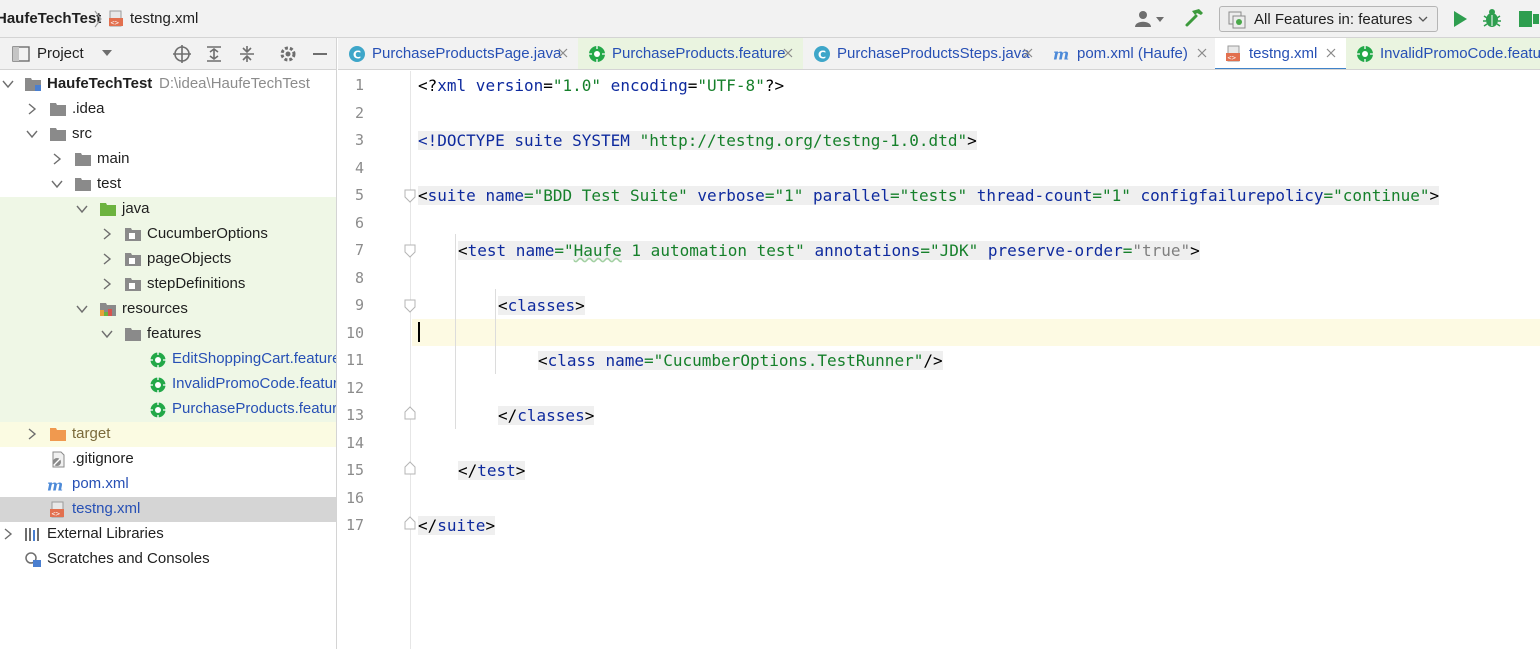 Image resolution: width=1540 pixels, height=649 pixels. Describe the element at coordinates (214, 54) in the screenshot. I see `expand-all-icon` at that location.